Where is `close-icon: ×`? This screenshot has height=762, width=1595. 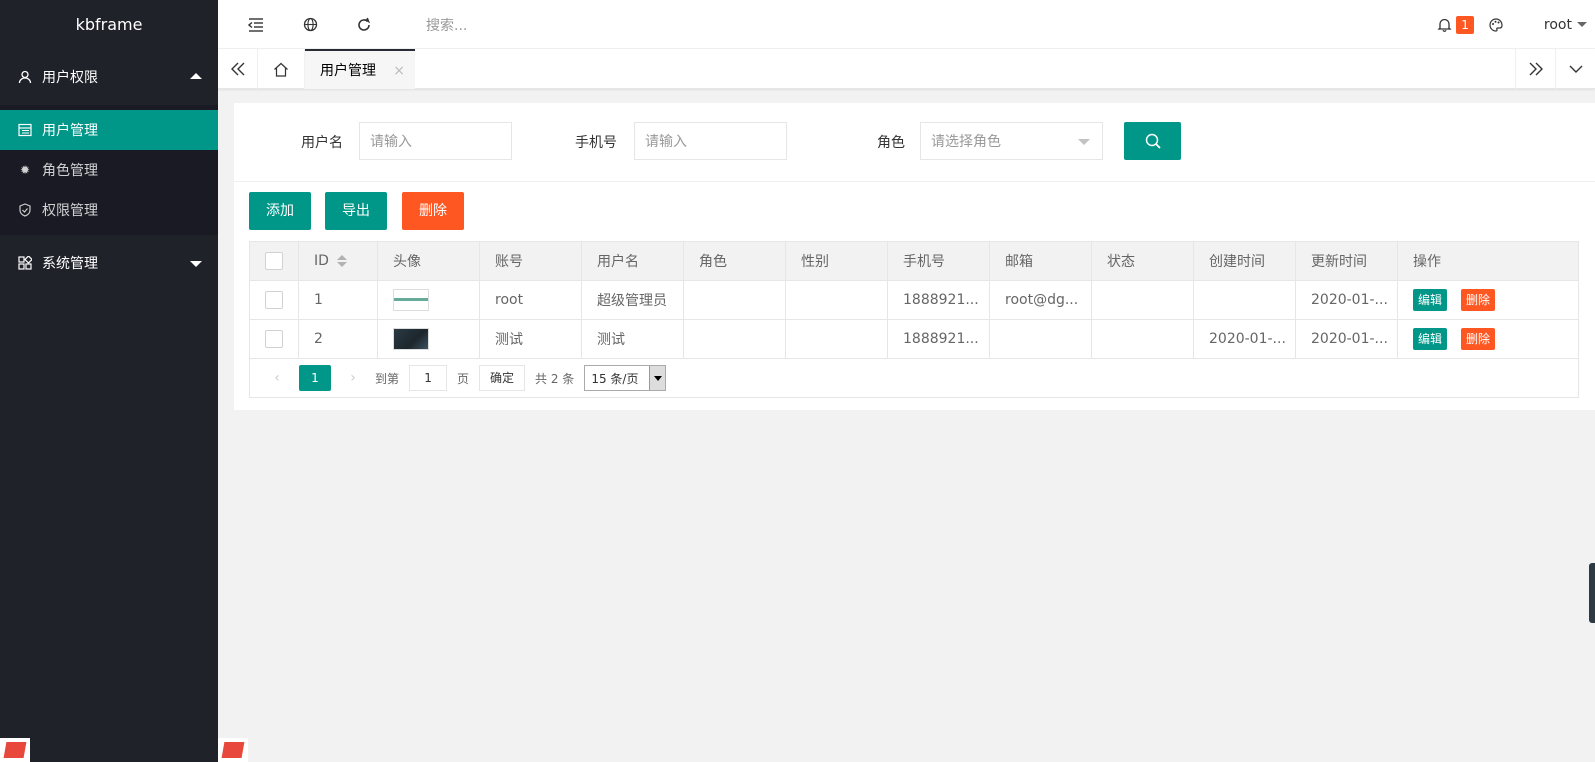 close-icon: × is located at coordinates (399, 71).